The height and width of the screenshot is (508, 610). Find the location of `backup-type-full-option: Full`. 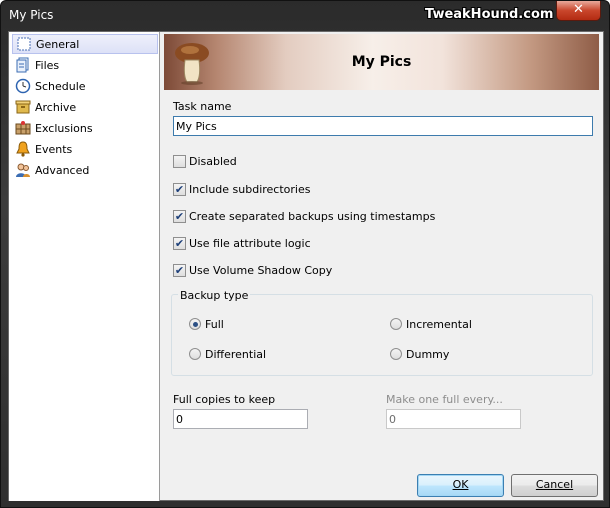

backup-type-full-option: Full is located at coordinates (206, 324).